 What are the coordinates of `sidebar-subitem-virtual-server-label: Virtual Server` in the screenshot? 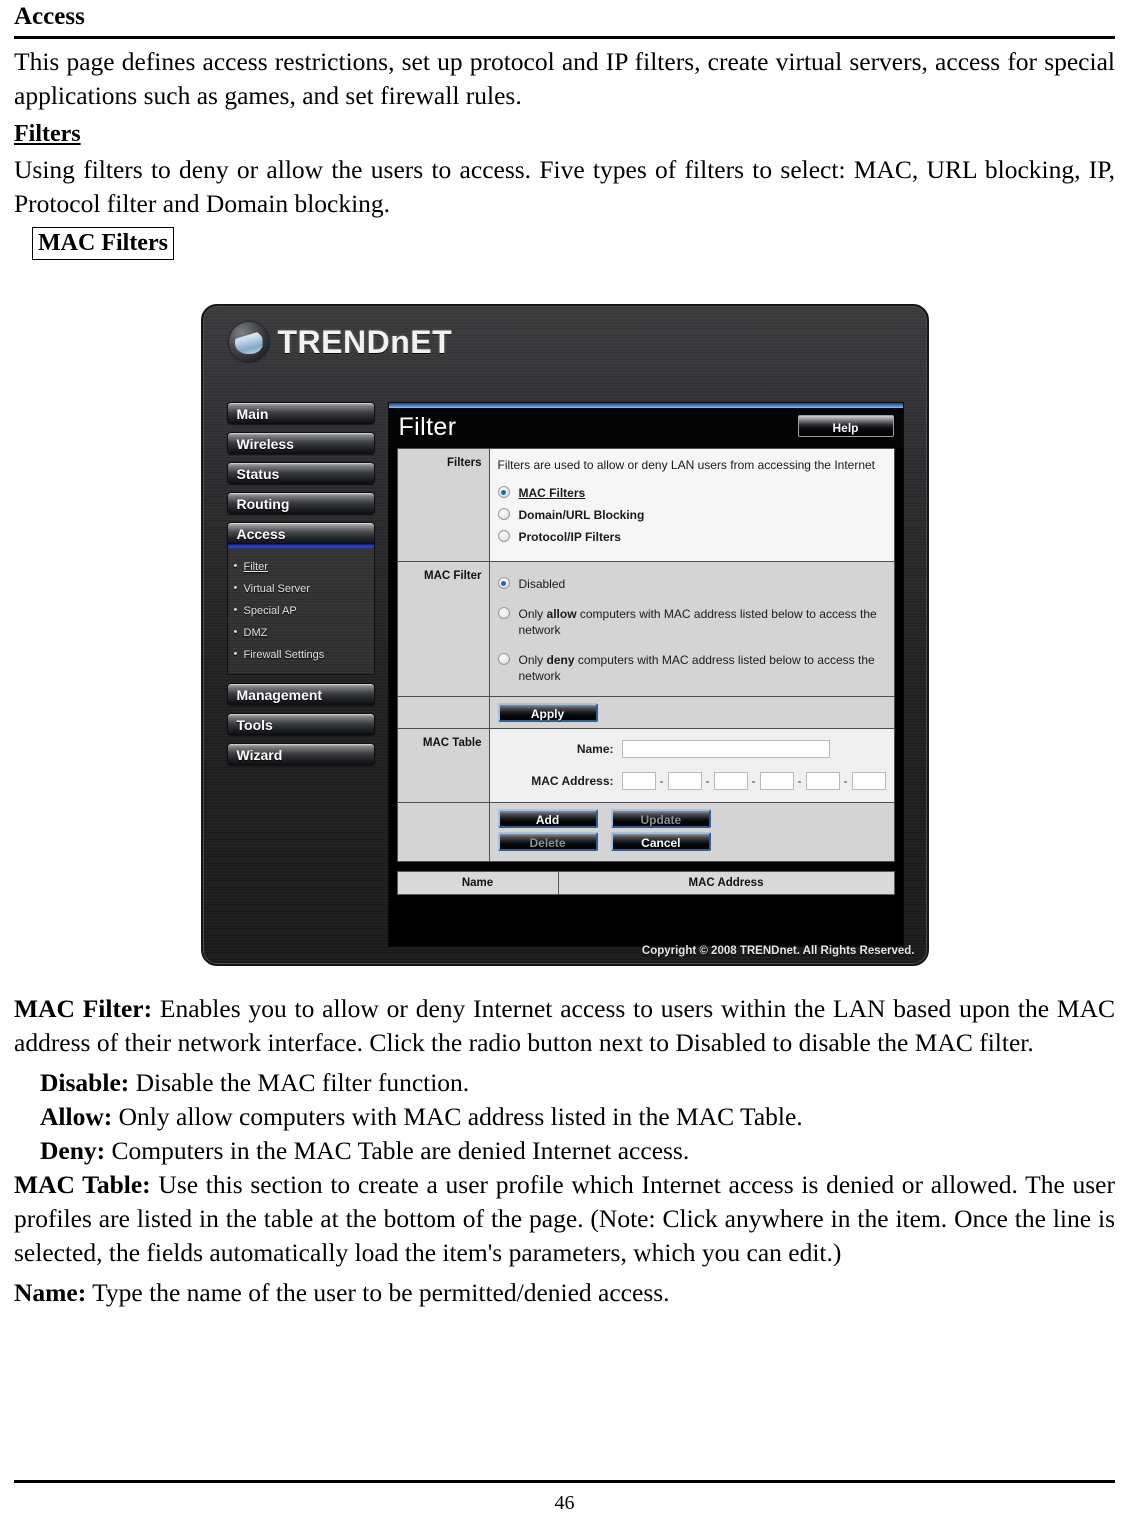 It's located at (276, 589).